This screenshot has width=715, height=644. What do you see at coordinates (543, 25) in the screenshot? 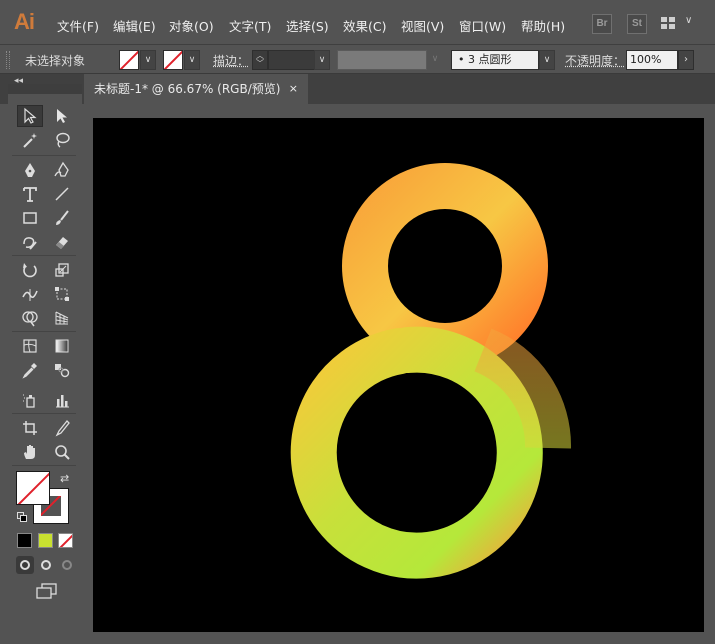
I see `menu-help: 帮助(H)` at bounding box center [543, 25].